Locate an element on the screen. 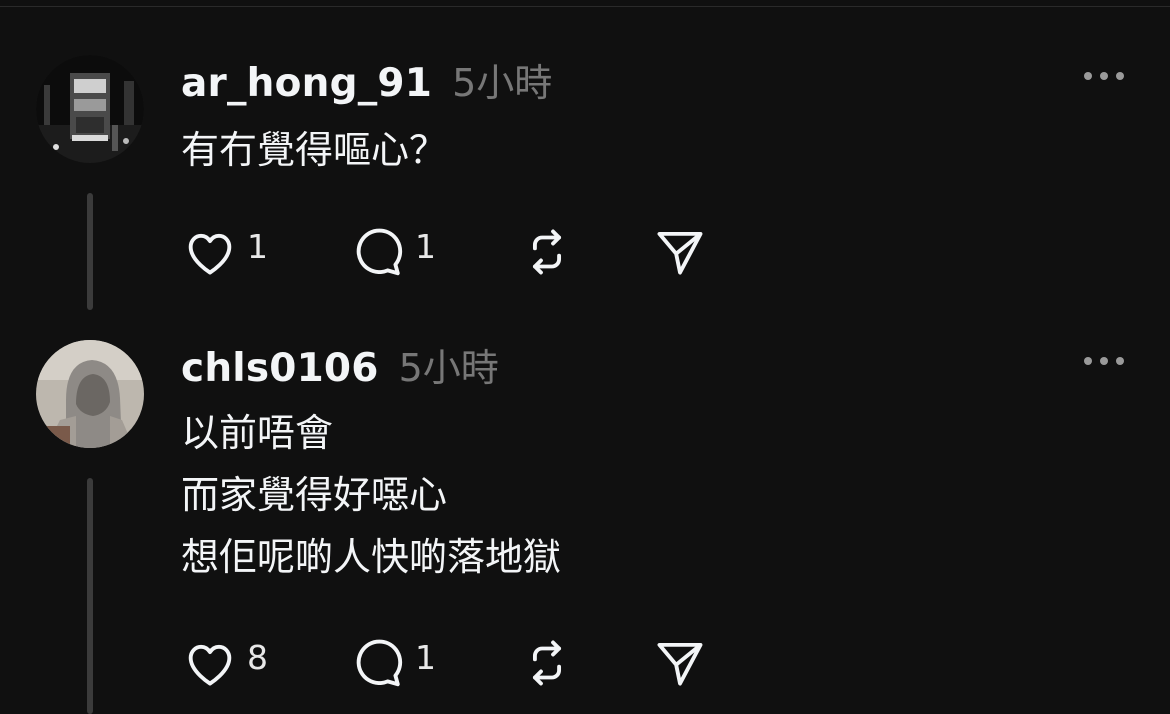 The width and height of the screenshot is (1170, 714). post-text: 有冇覺得嘔心？ is located at coordinates (314, 150).